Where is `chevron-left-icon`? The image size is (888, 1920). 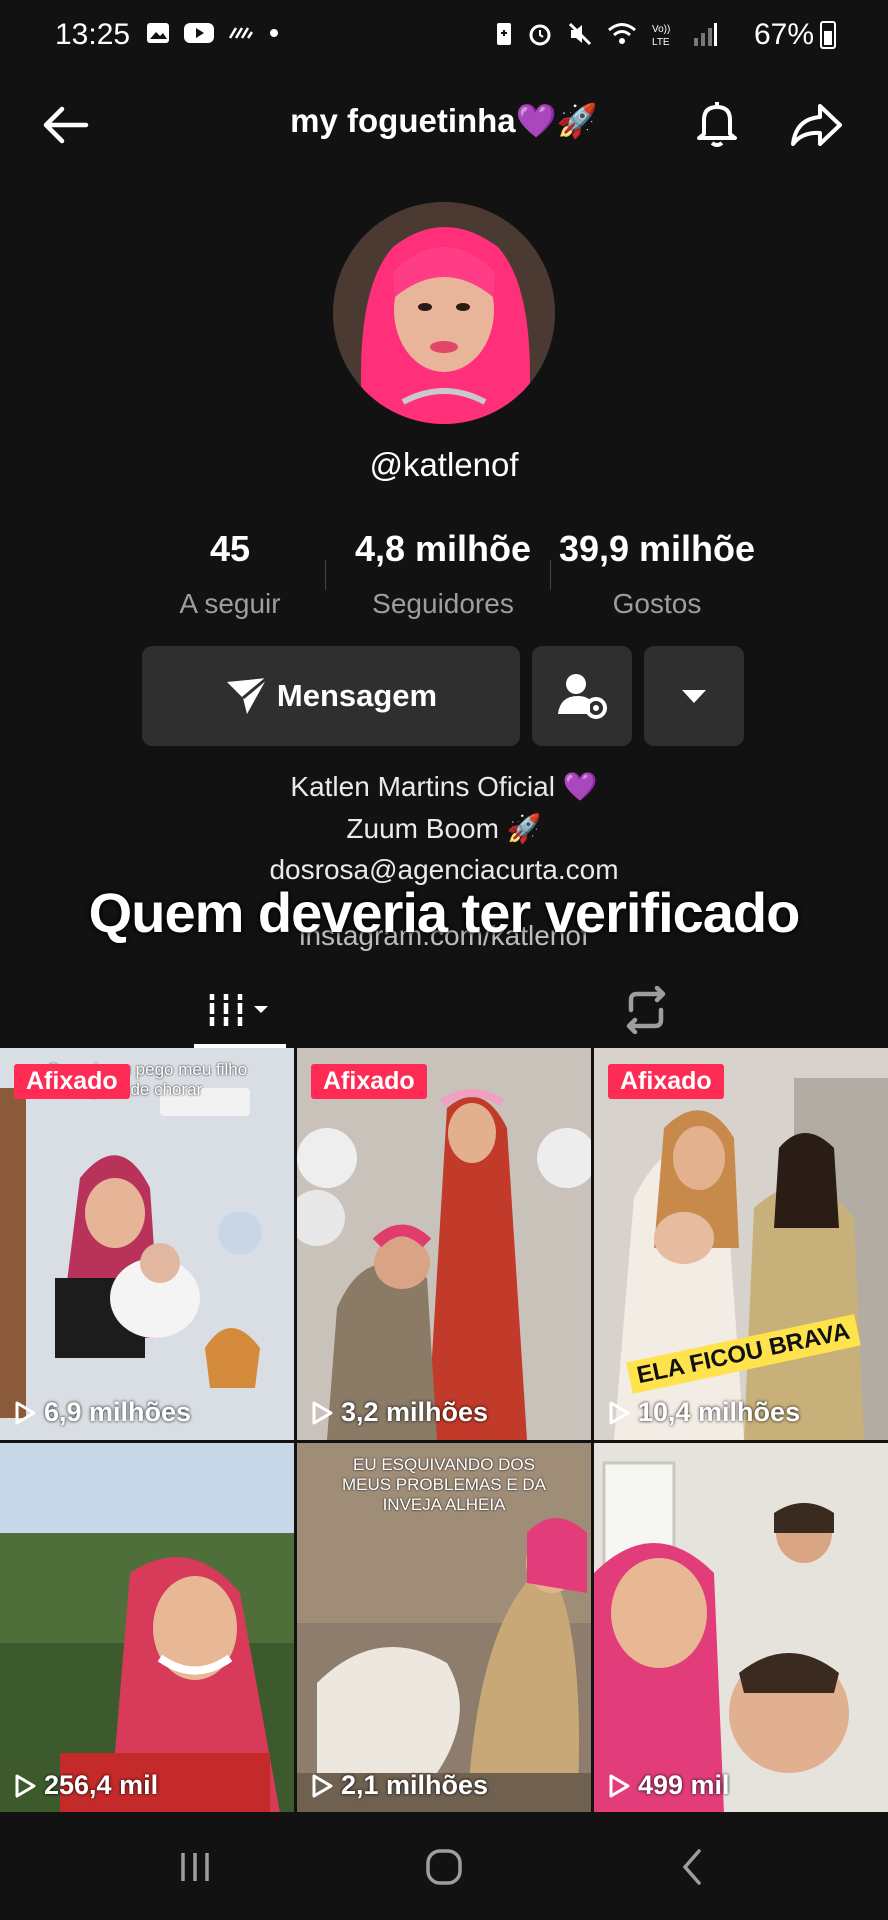 chevron-left-icon is located at coordinates (691, 1867).